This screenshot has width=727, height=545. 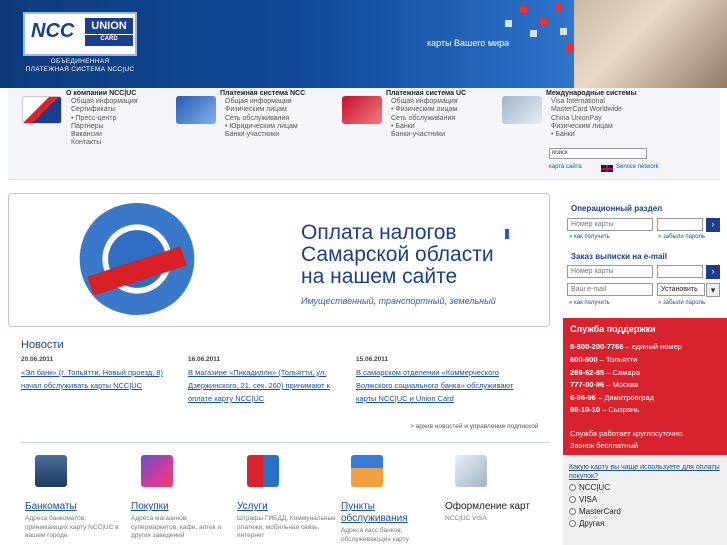 What do you see at coordinates (585, 409) in the screenshot?
I see `phone-number: 98-10-10` at bounding box center [585, 409].